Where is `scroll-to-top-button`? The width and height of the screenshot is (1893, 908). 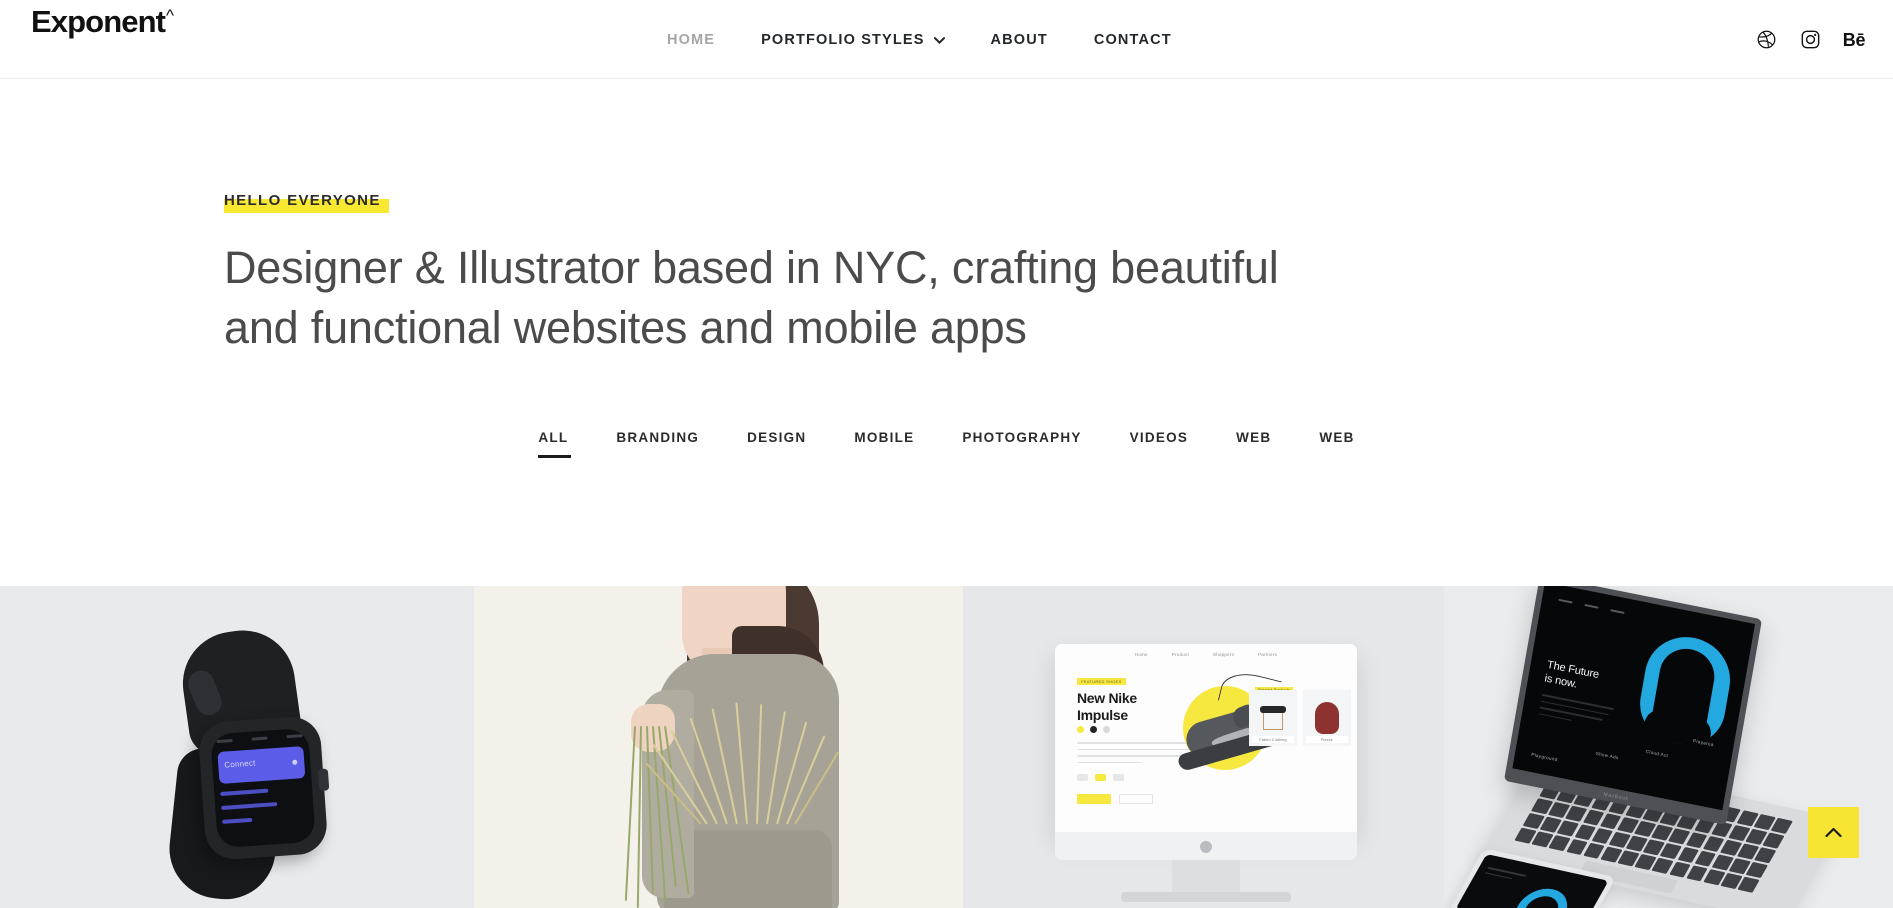
scroll-to-top-button is located at coordinates (1833, 832).